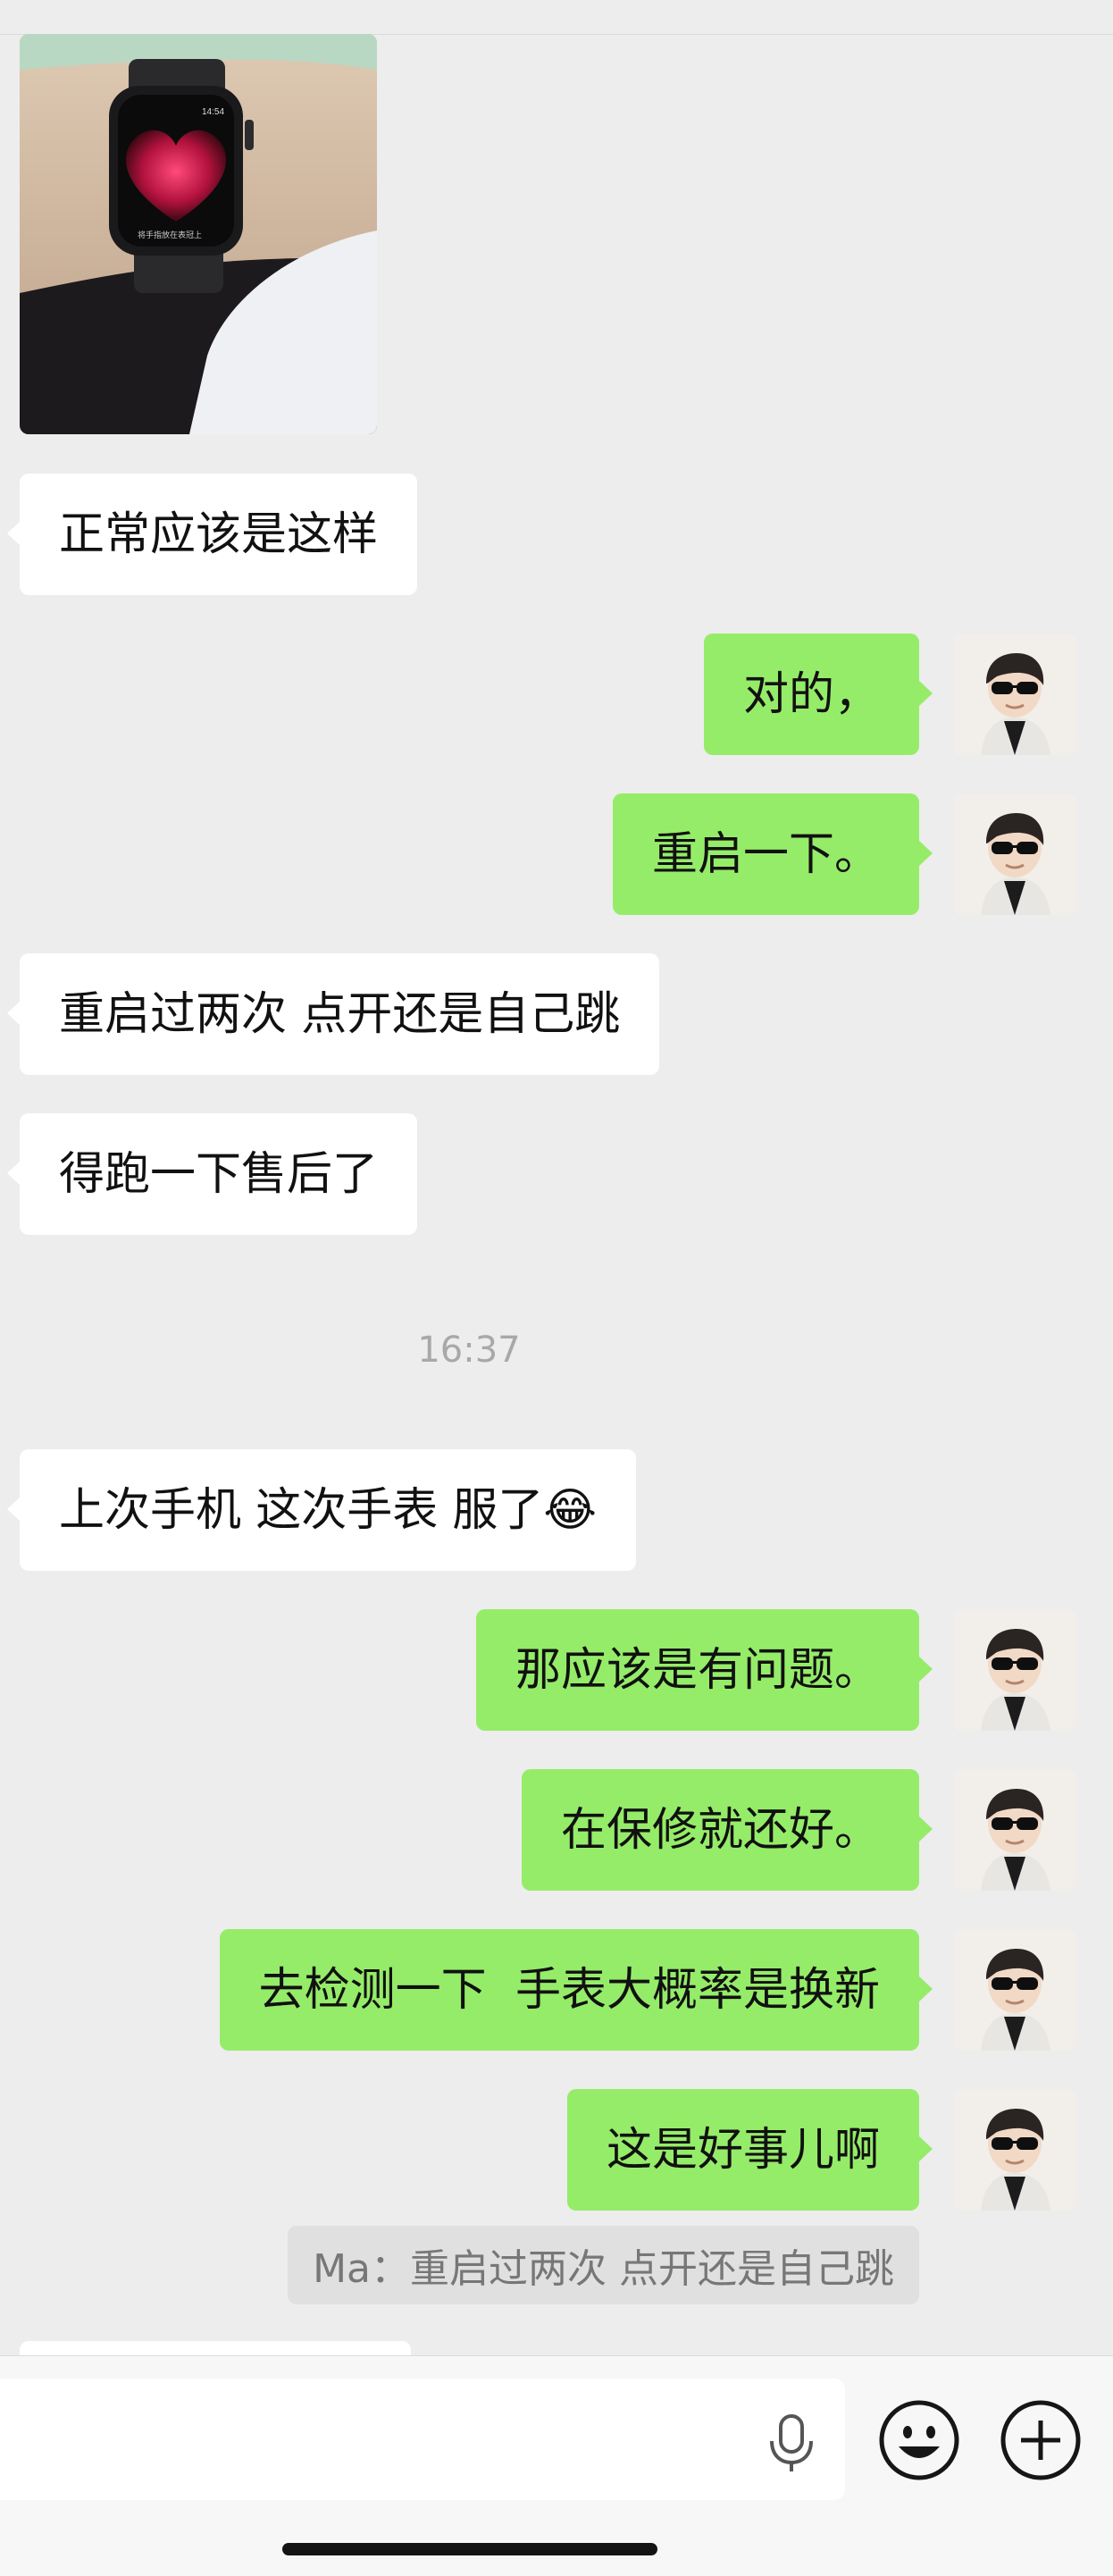 Image resolution: width=1113 pixels, height=2576 pixels. What do you see at coordinates (422, 2439) in the screenshot?
I see `message-input` at bounding box center [422, 2439].